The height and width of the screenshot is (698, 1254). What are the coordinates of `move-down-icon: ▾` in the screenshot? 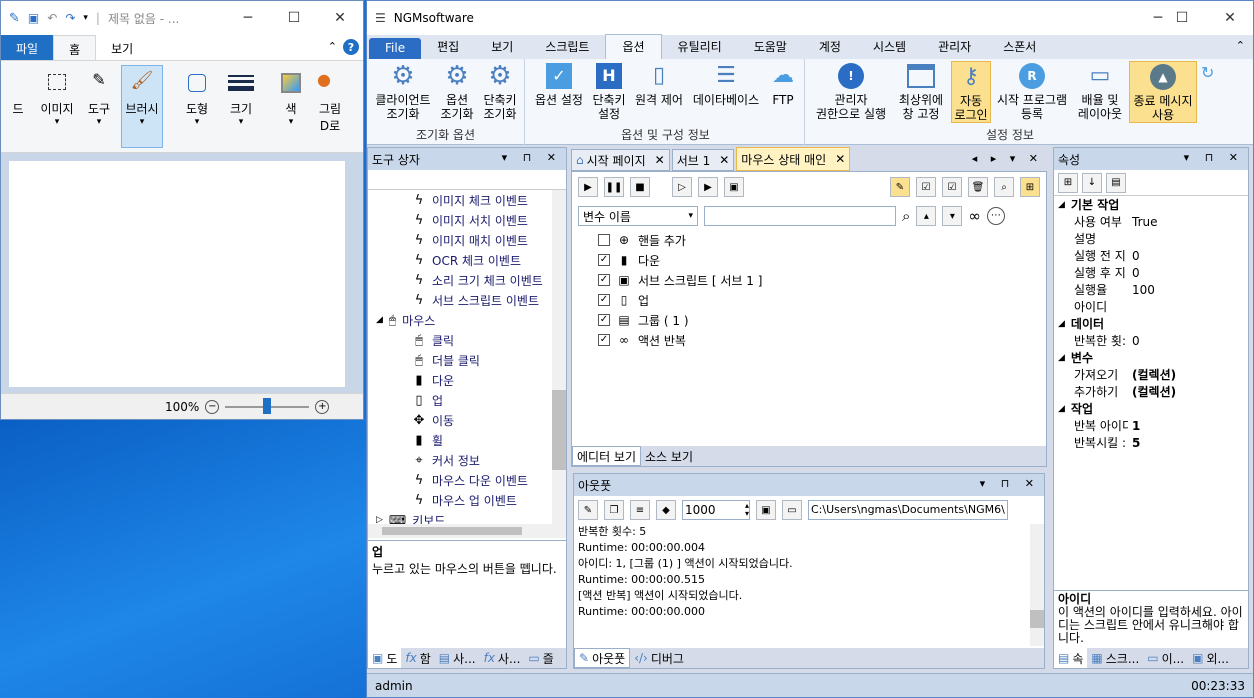 It's located at (952, 216).